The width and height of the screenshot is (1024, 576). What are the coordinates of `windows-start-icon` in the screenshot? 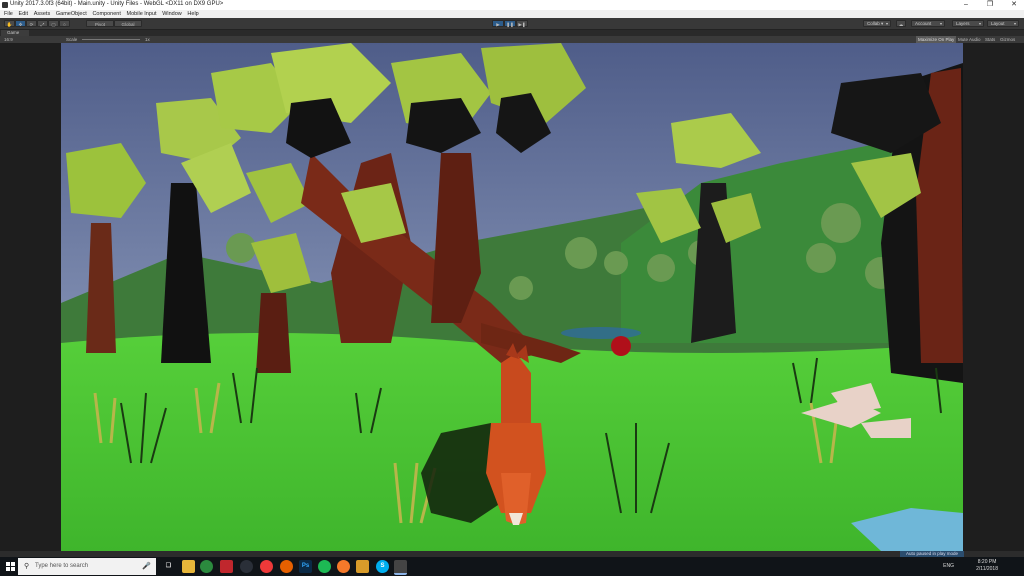 It's located at (10, 566).